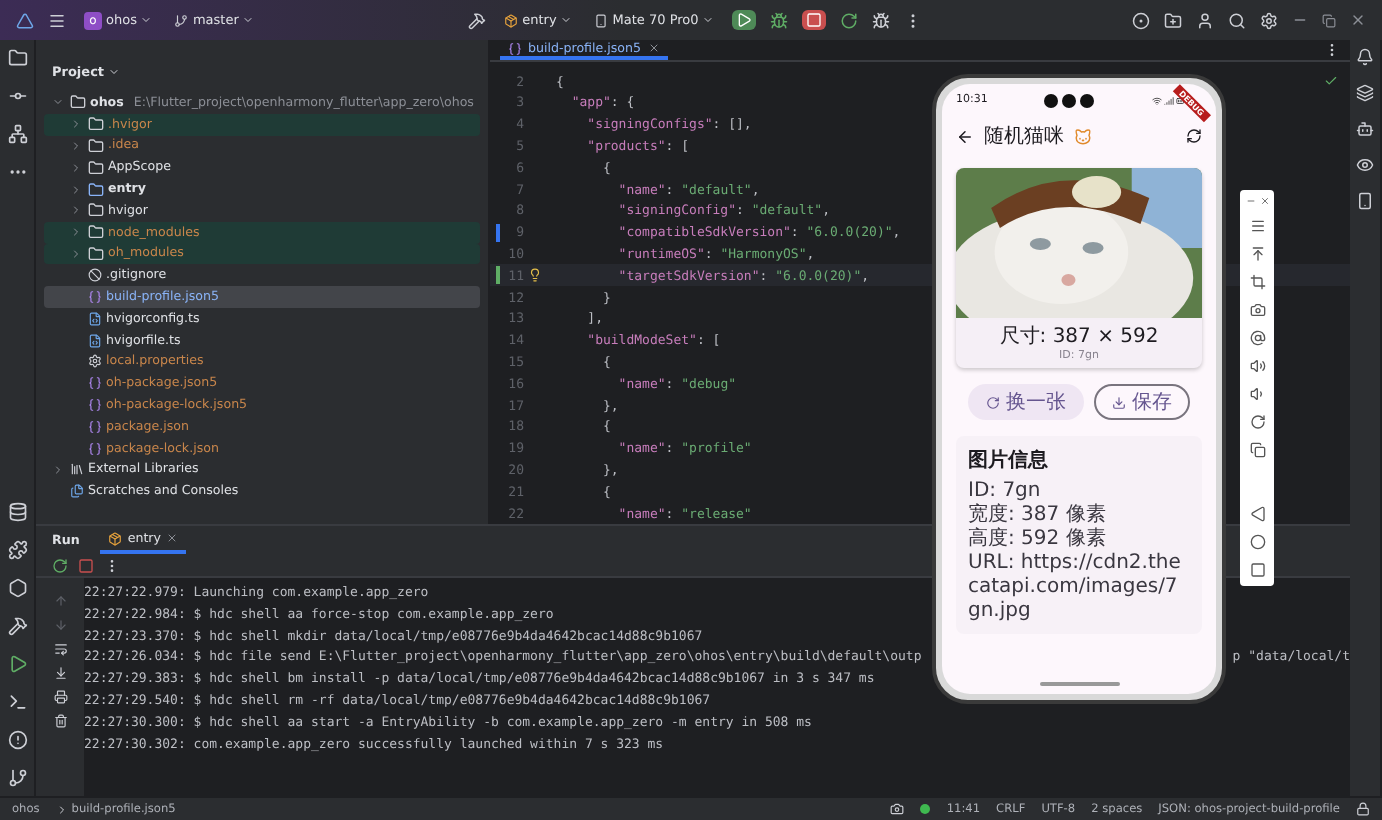  Describe the element at coordinates (1026, 402) in the screenshot. I see `action-button: 换一张` at that location.